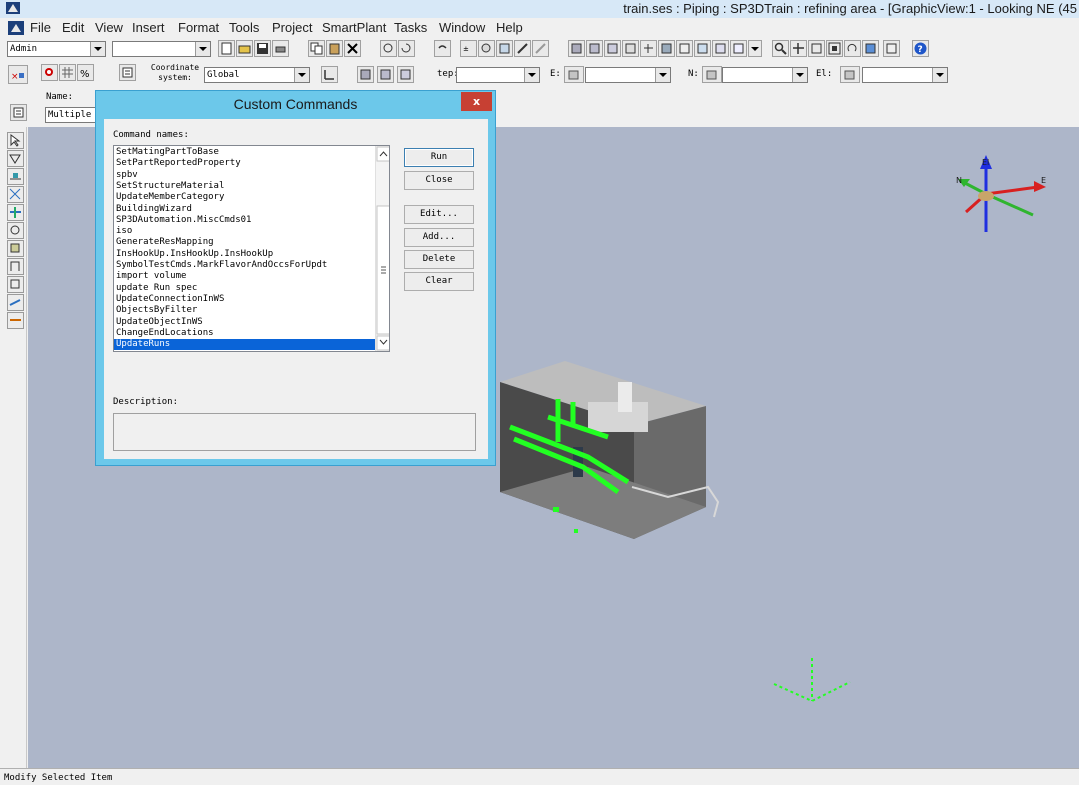 The width and height of the screenshot is (1079, 785). I want to click on menu-insert: Insert, so click(148, 28).